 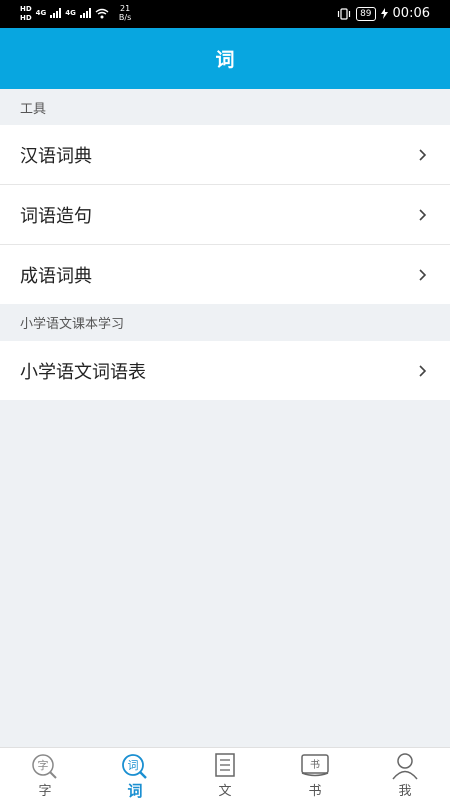 What do you see at coordinates (70, 13) in the screenshot?
I see `network-type-2: 4G` at bounding box center [70, 13].